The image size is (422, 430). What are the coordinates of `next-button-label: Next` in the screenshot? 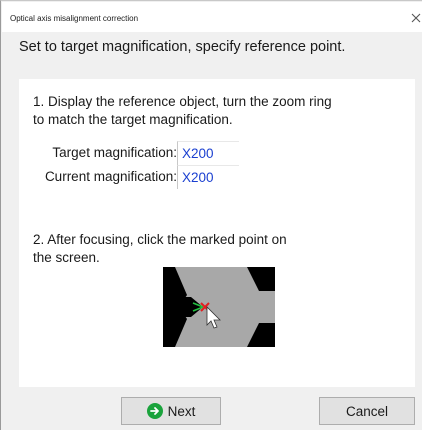 It's located at (181, 411).